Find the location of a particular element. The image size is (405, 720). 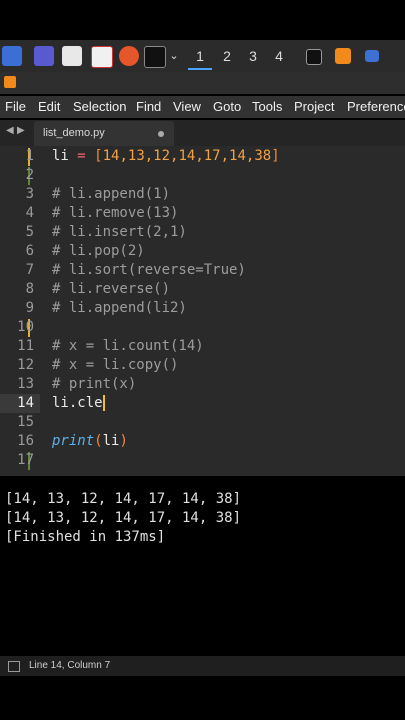

line-number: 12 is located at coordinates (25, 365).